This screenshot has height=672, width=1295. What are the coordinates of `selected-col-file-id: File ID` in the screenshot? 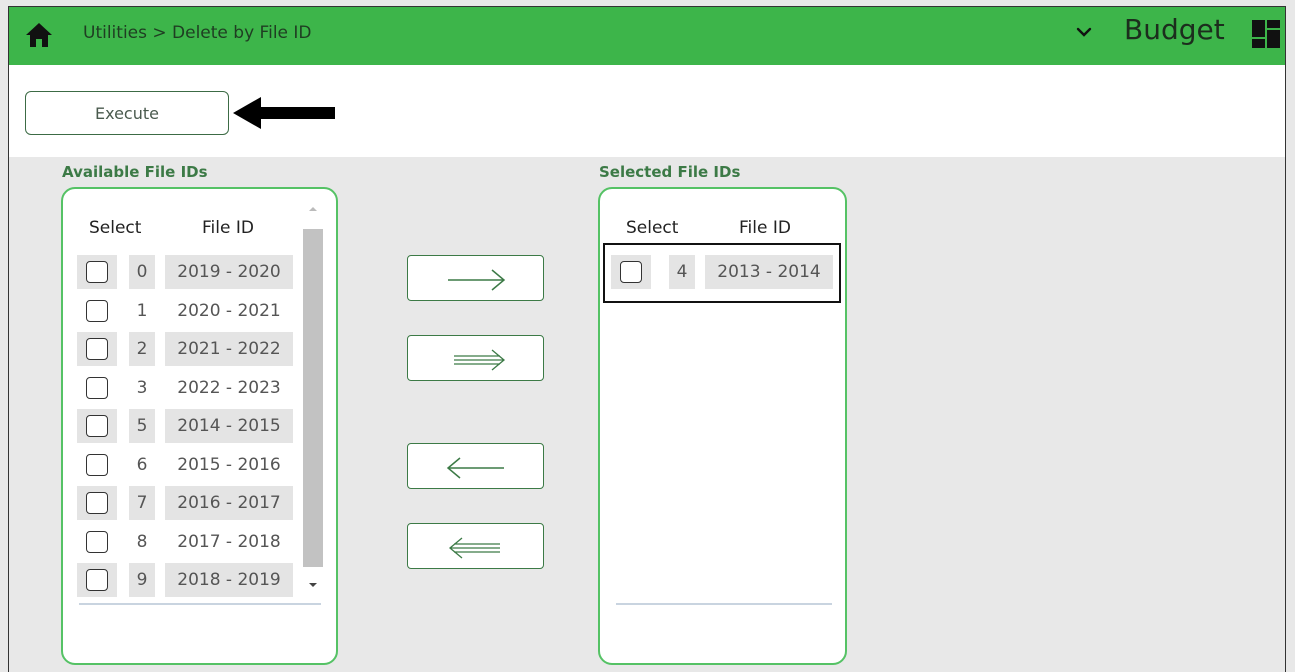 It's located at (765, 228).